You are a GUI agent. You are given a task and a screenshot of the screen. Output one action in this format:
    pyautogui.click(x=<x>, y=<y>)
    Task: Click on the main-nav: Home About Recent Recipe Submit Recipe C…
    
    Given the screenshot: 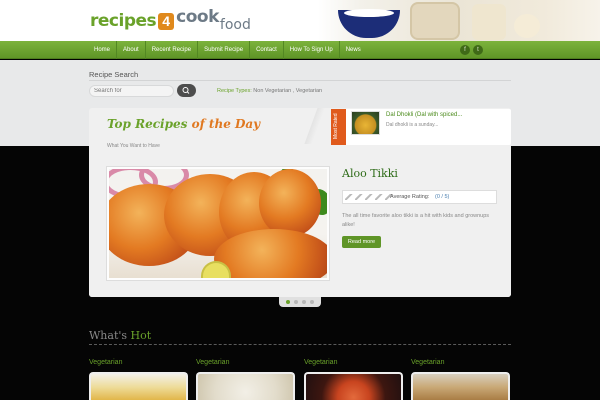 What is the action you would take?
    pyautogui.click(x=300, y=50)
    